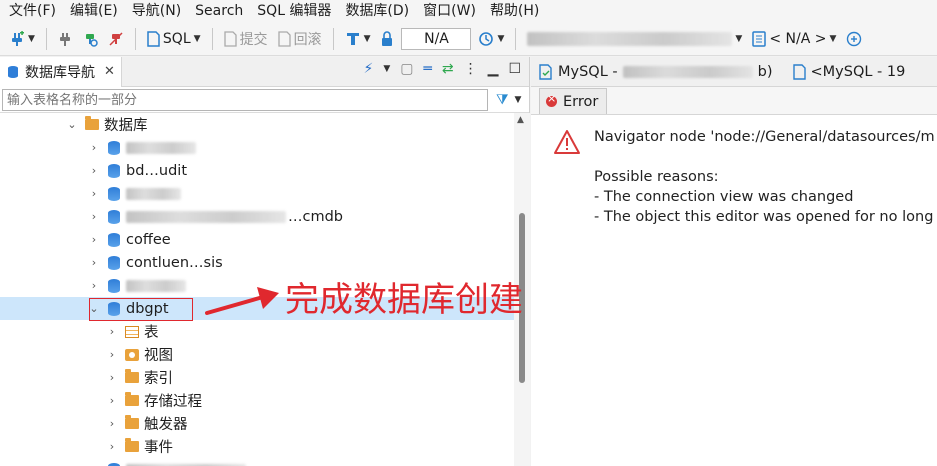  What do you see at coordinates (257, 331) in the screenshot?
I see `tree-node-tables: › 表` at bounding box center [257, 331].